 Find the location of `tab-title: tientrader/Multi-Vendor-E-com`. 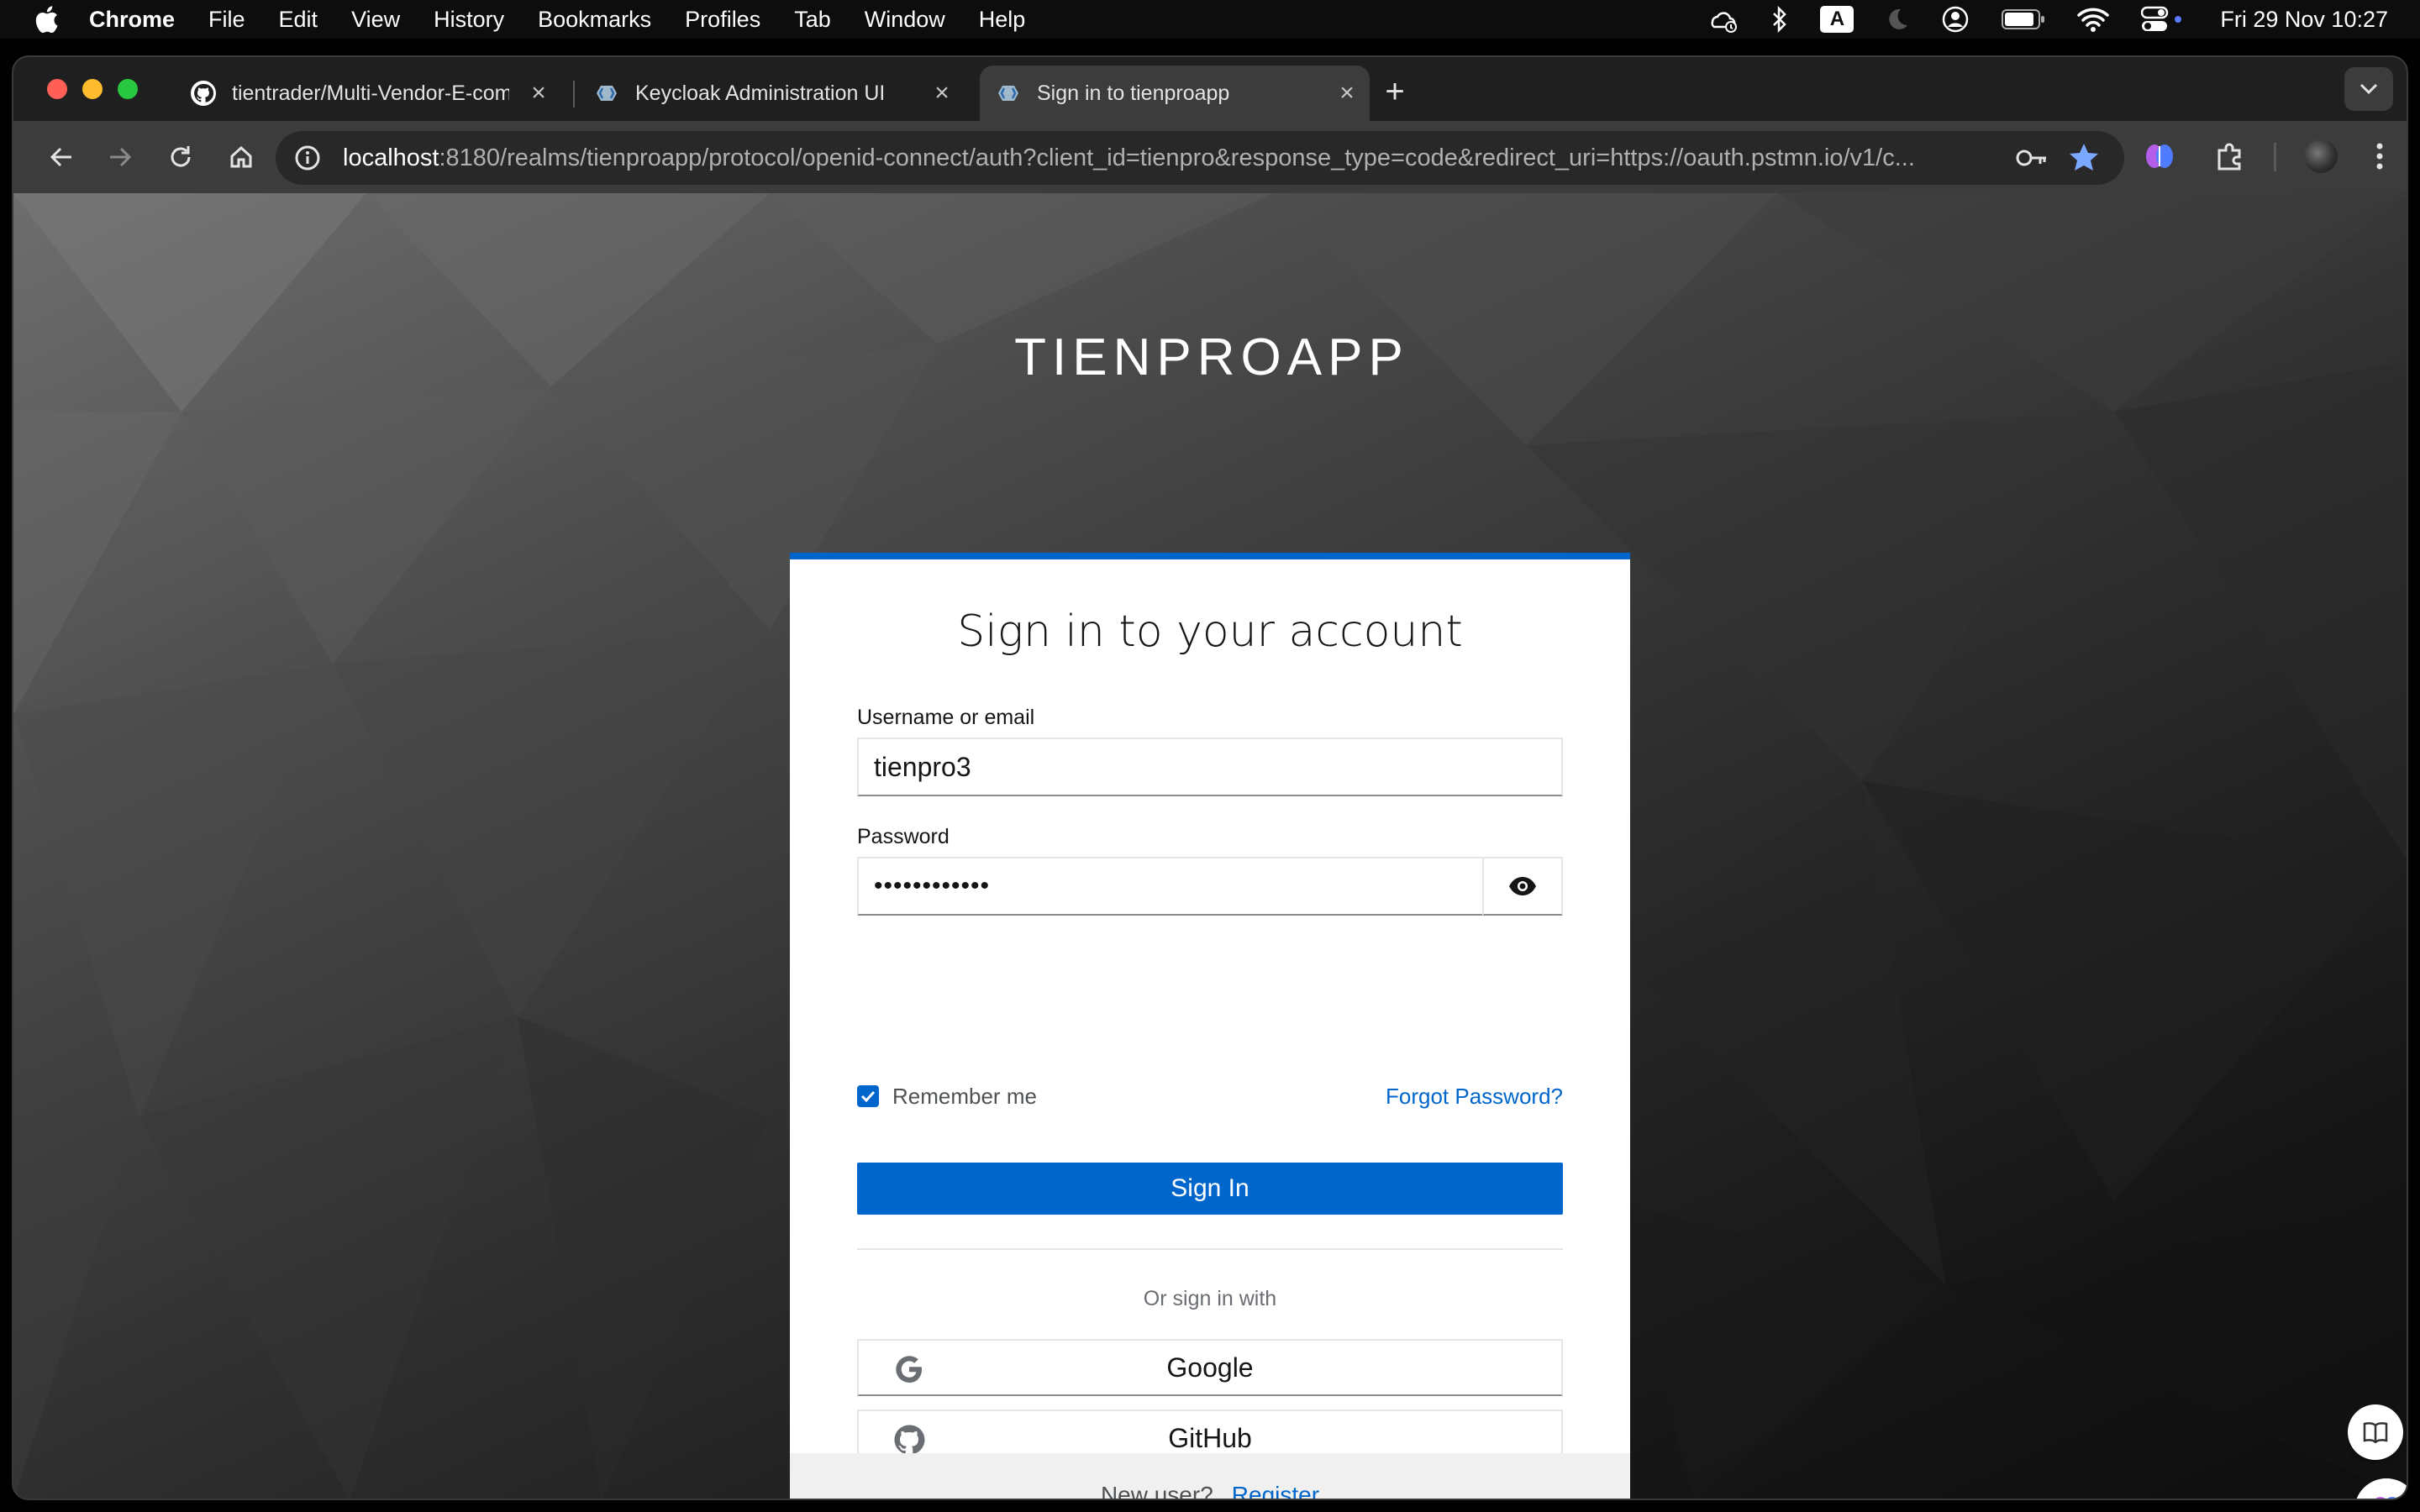

tab-title: tientrader/Multi-Vendor-E-com is located at coordinates (370, 93).